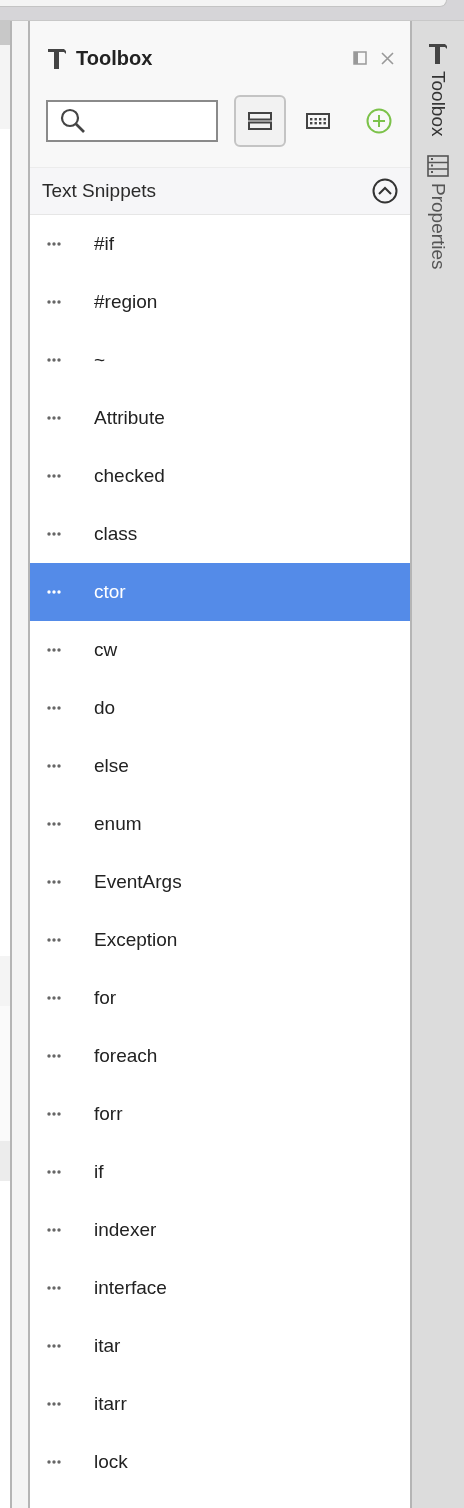 The height and width of the screenshot is (1508, 464). Describe the element at coordinates (118, 824) in the screenshot. I see `snippet-label: enum` at that location.